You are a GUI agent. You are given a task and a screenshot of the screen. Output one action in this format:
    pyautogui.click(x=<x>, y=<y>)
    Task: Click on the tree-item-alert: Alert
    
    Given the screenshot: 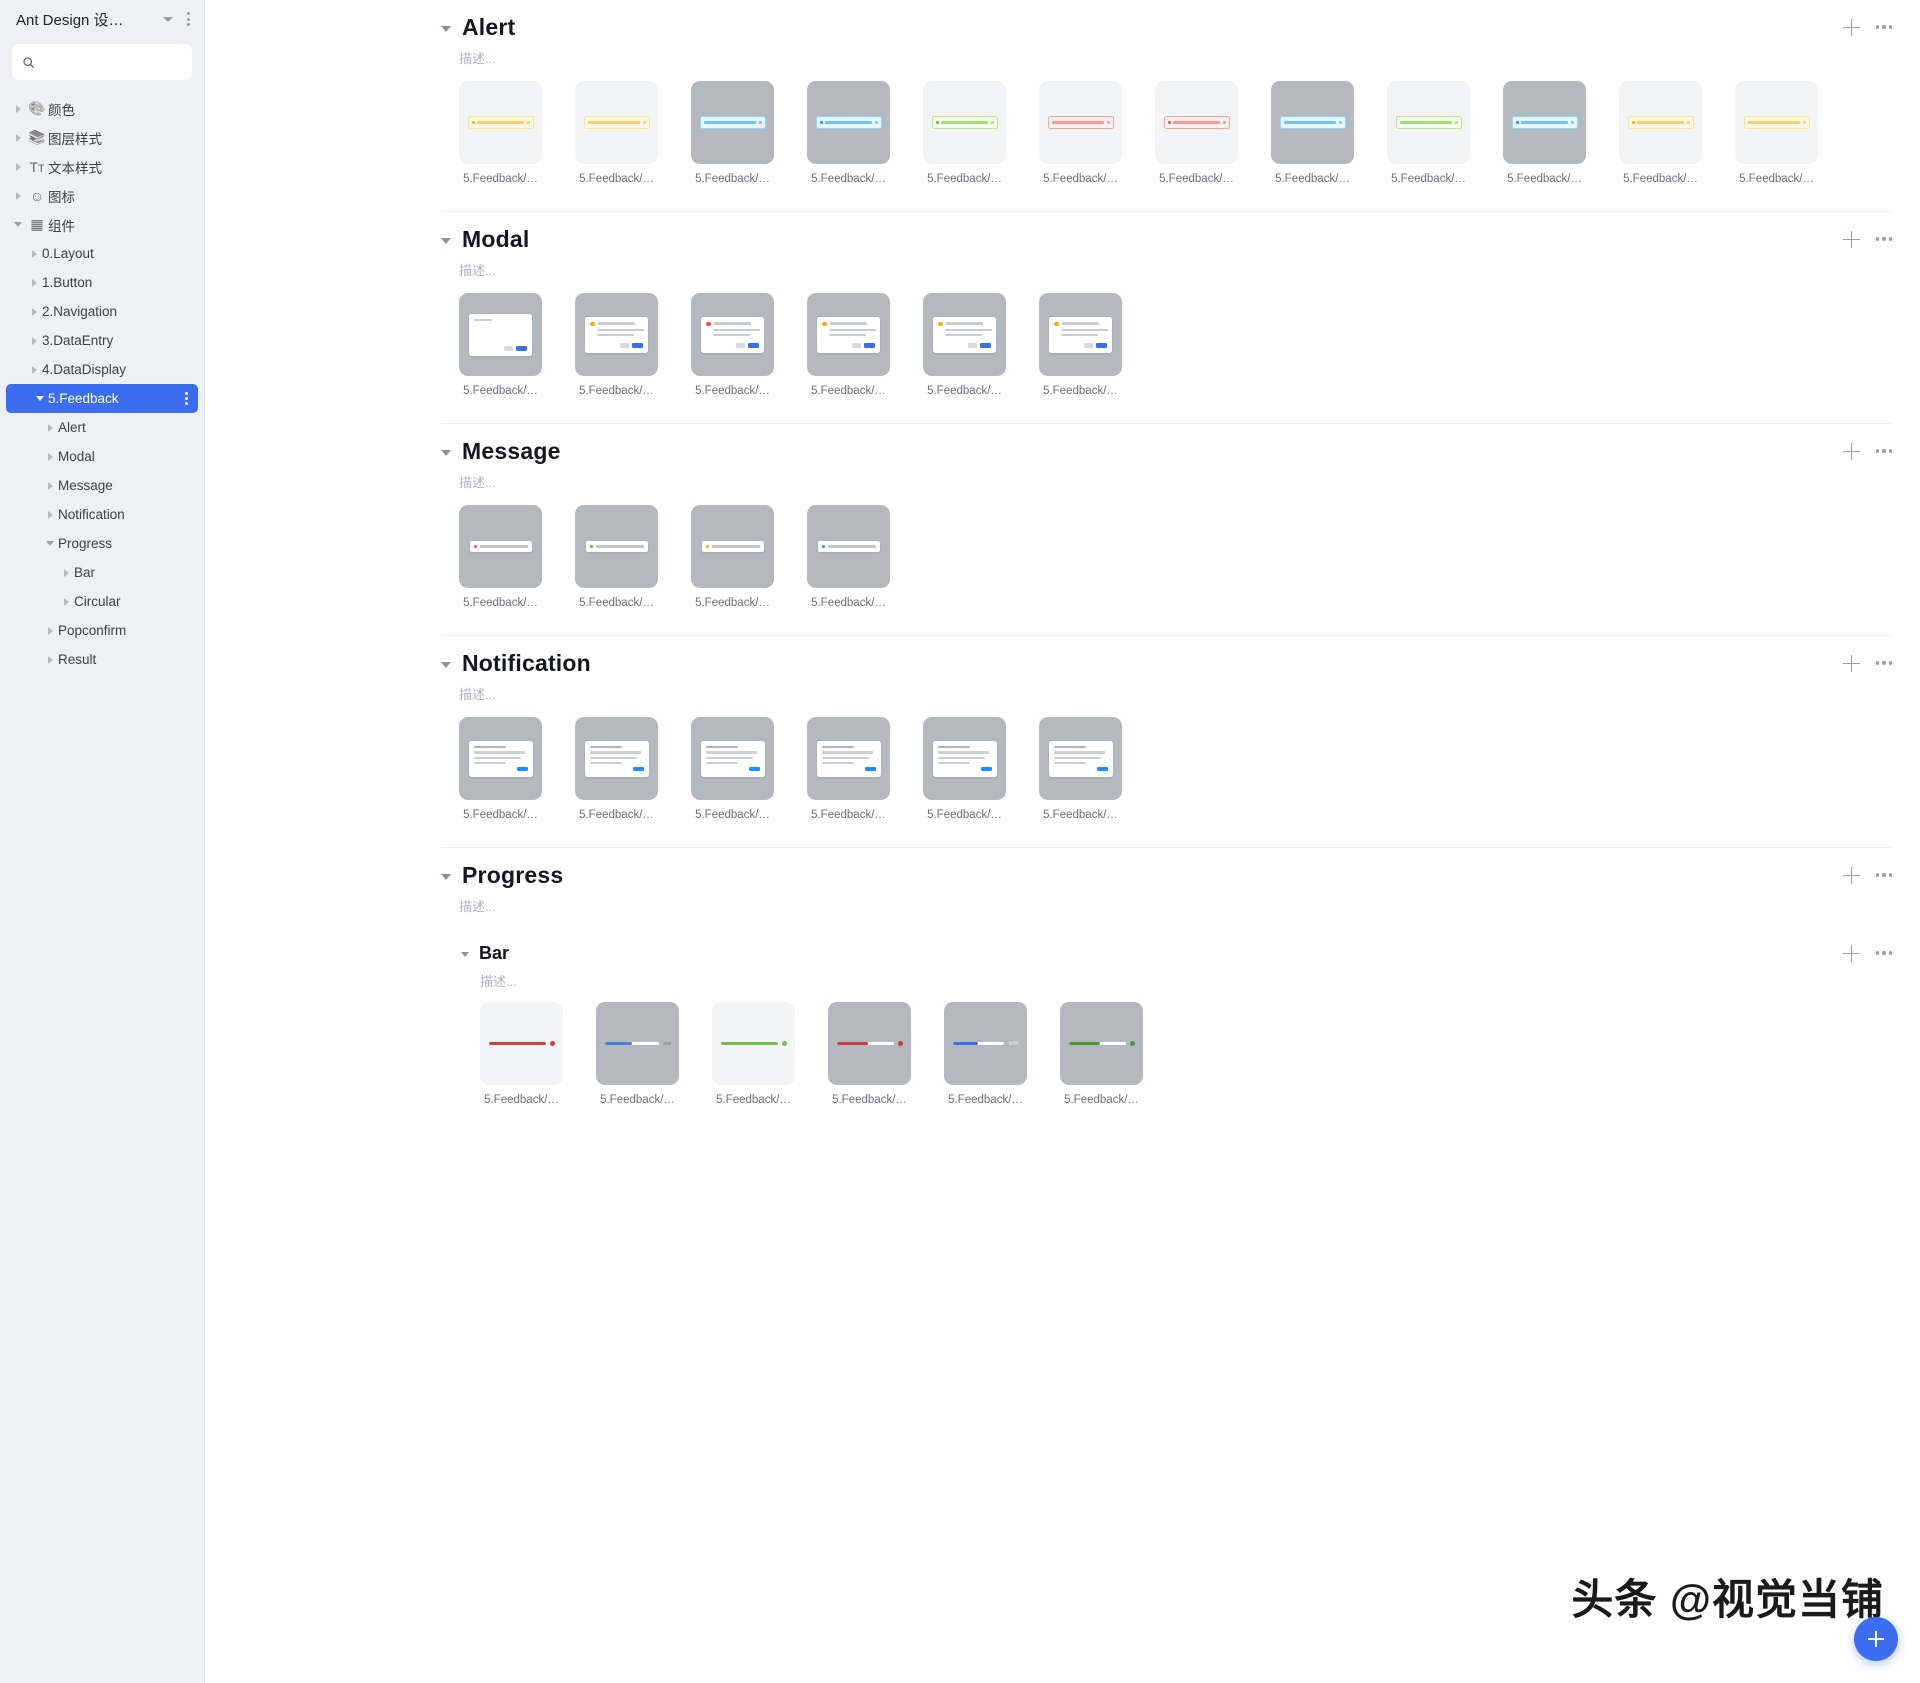 What is the action you would take?
    pyautogui.click(x=102, y=427)
    